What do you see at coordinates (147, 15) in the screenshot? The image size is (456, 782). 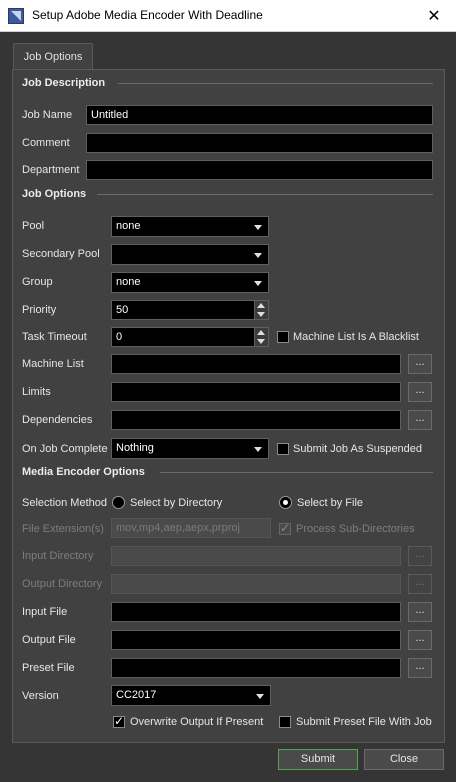 I see `window-title: Setup Adobe Media Encoder With Deadline` at bounding box center [147, 15].